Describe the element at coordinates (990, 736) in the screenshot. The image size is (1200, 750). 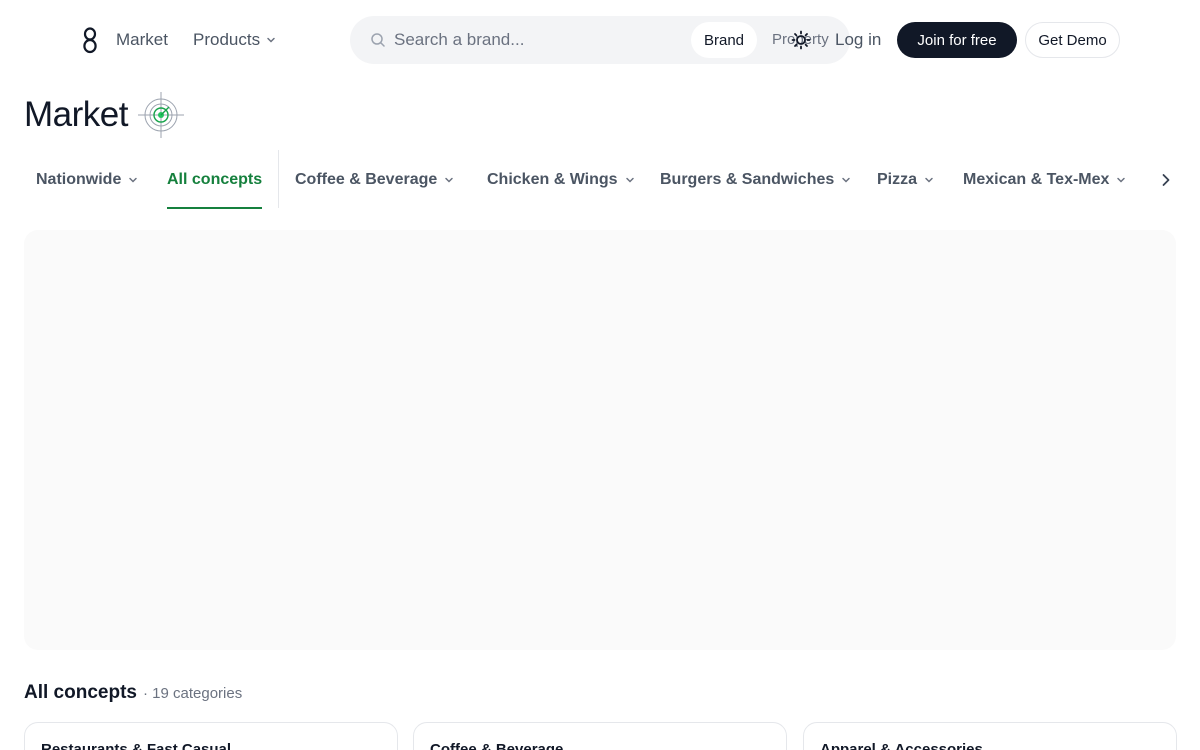
I see `category-card: Apparel & Accessories` at that location.